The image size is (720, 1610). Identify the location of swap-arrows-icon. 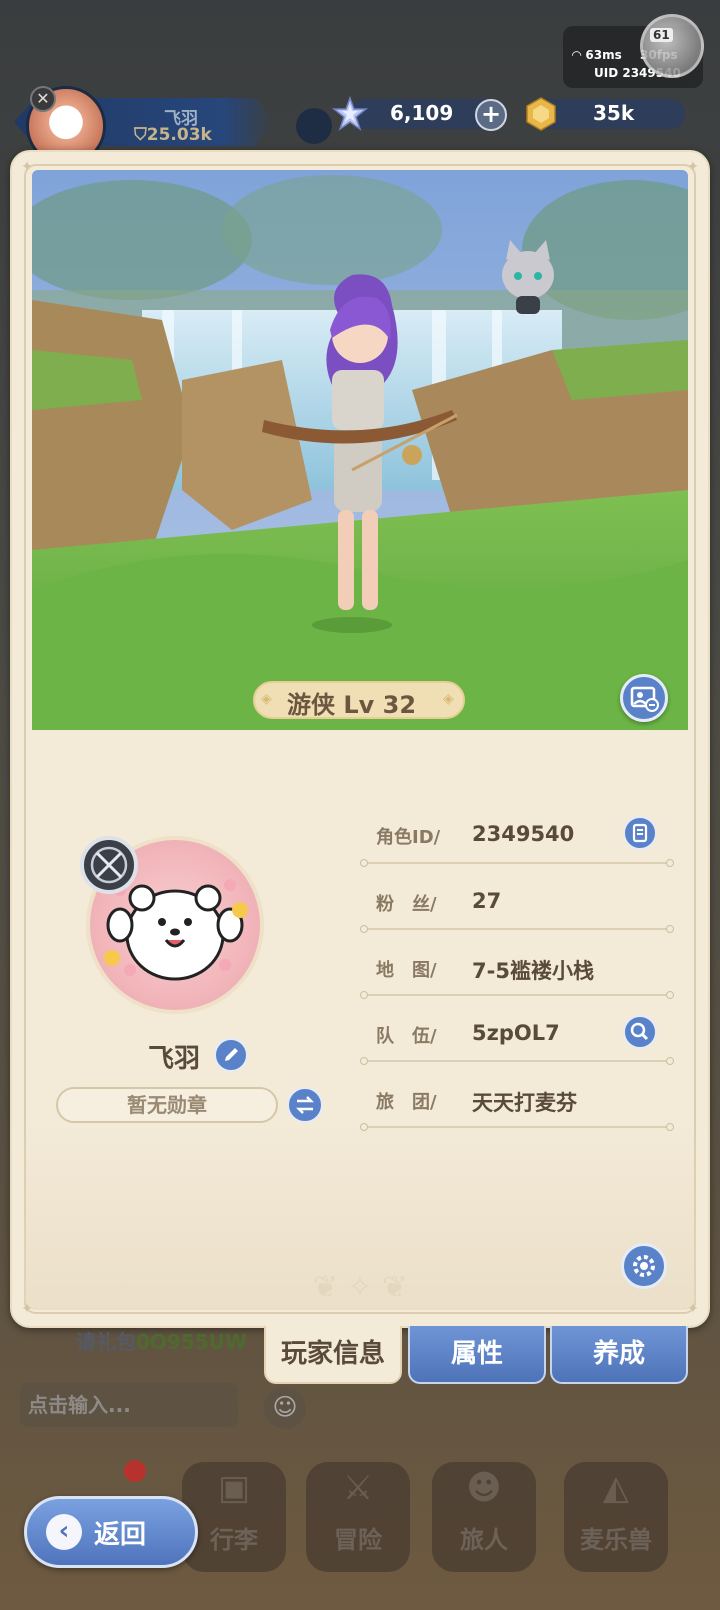
(305, 1105).